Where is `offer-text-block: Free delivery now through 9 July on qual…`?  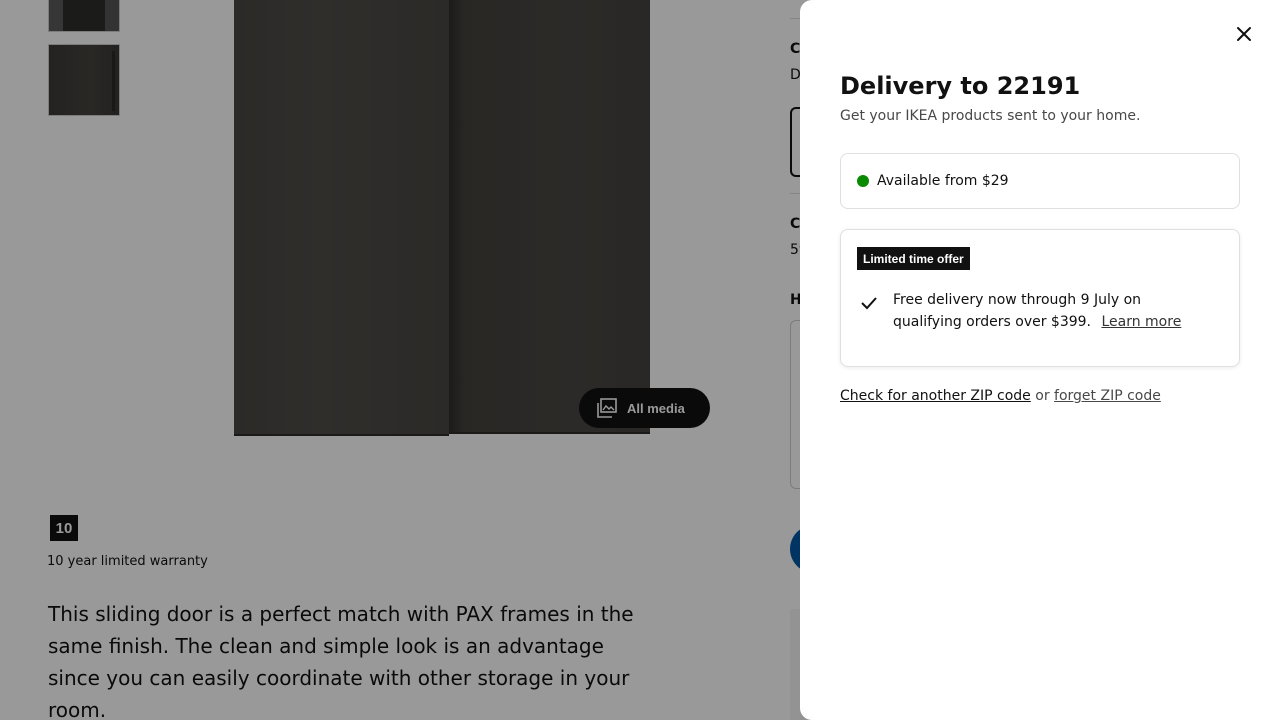
offer-text-block: Free delivery now through 9 July on qual… is located at coordinates (1053, 311).